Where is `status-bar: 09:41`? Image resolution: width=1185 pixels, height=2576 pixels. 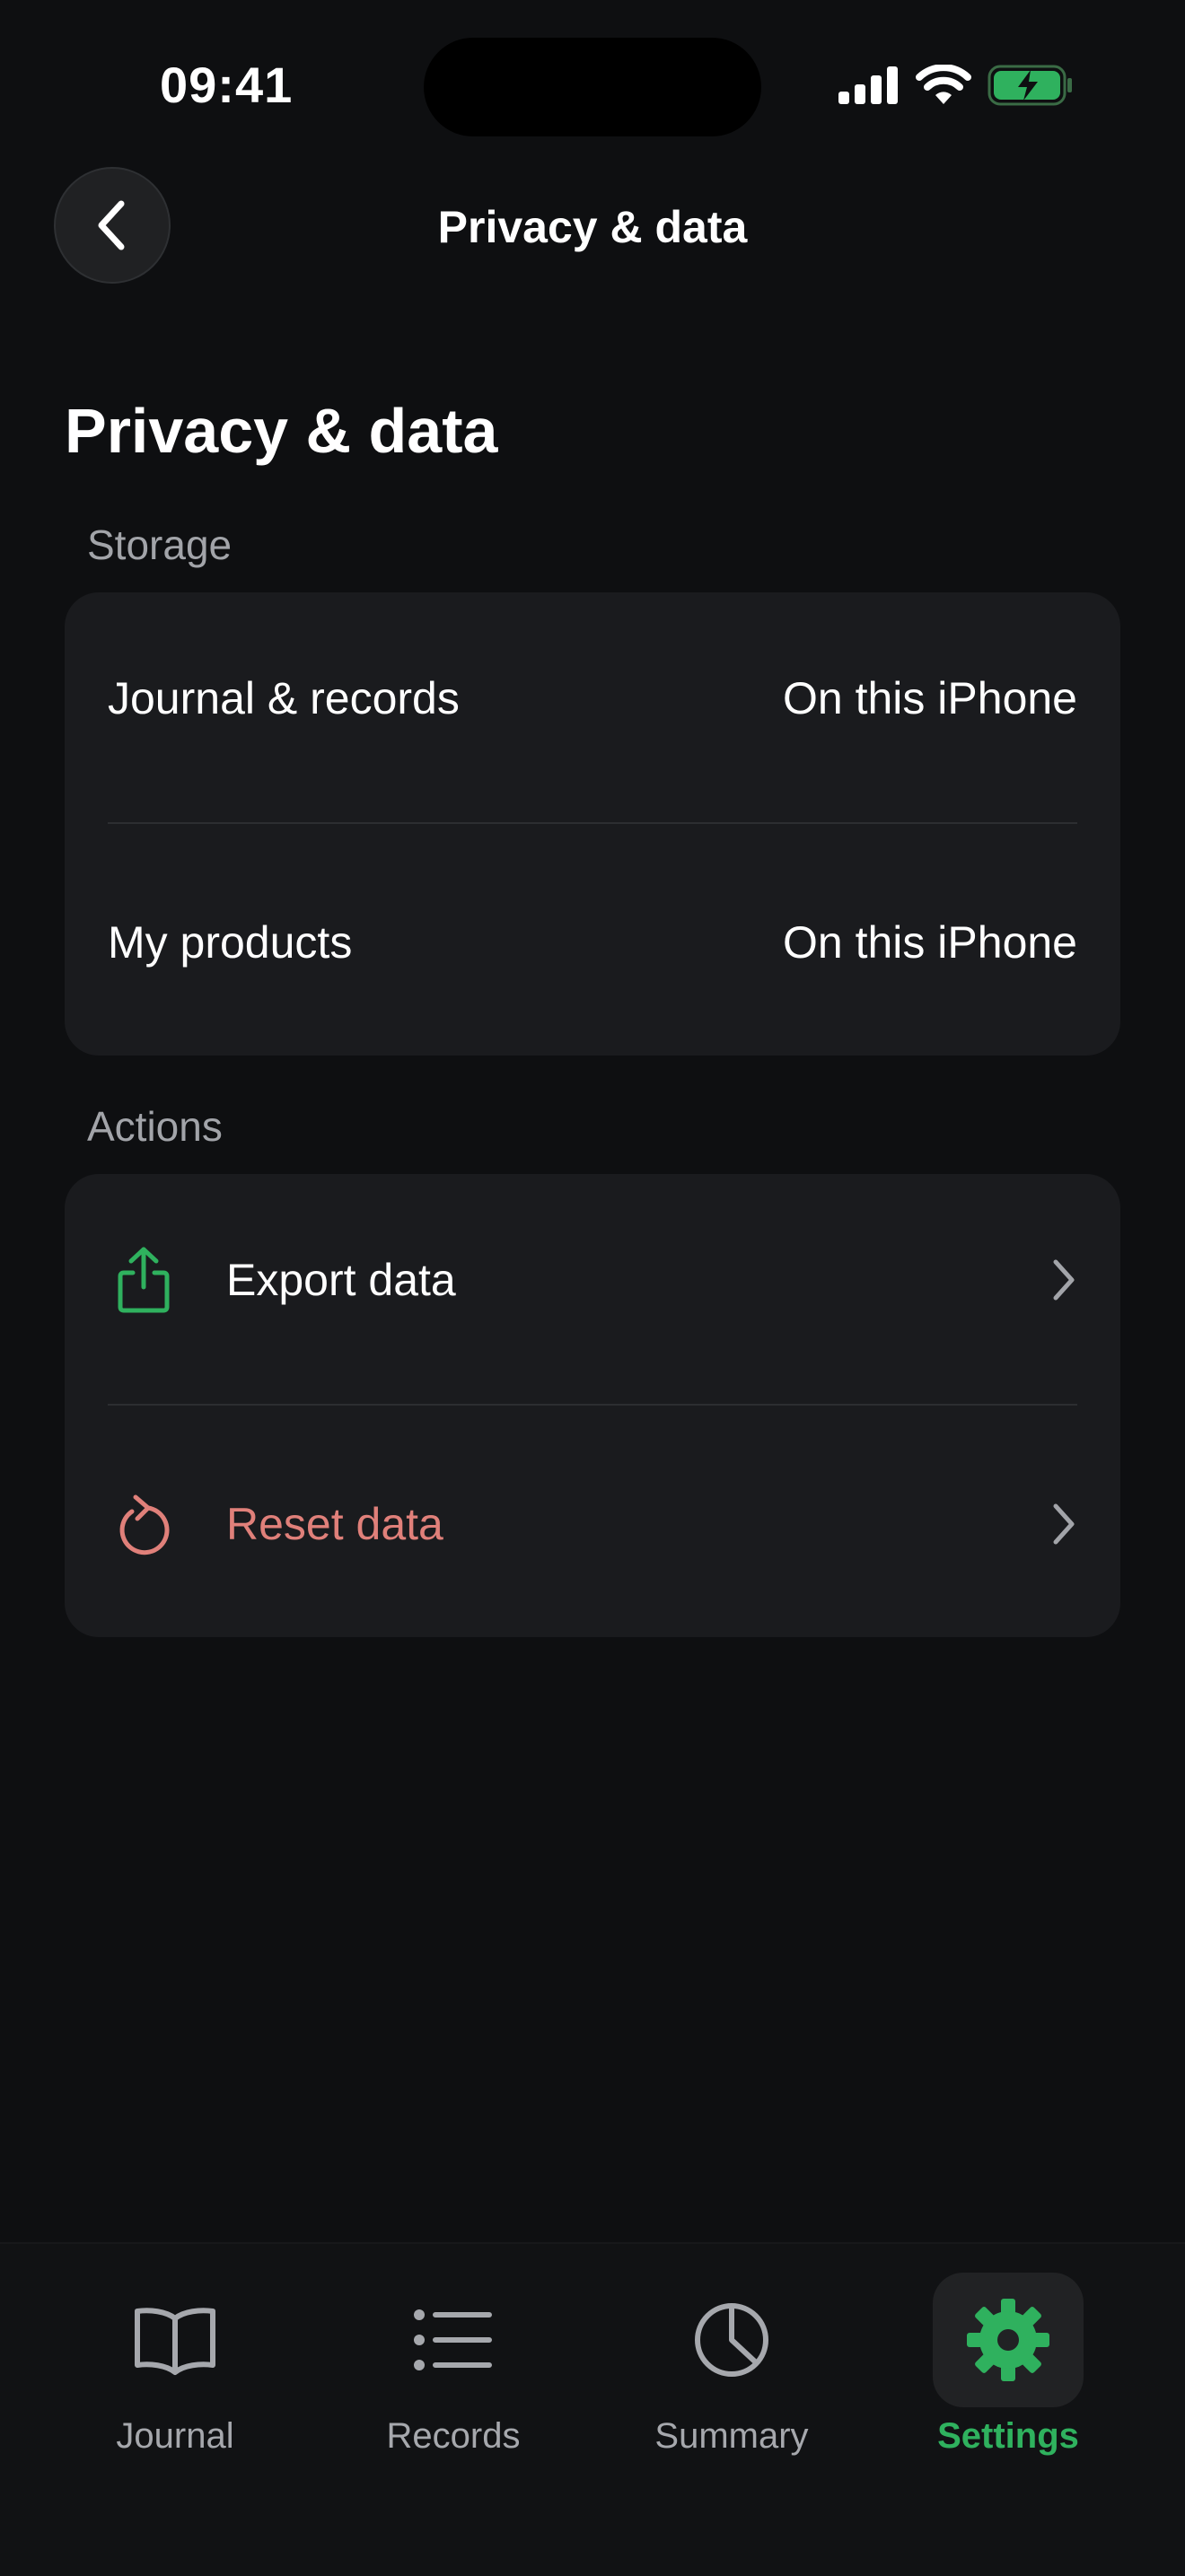
status-bar: 09:41 is located at coordinates (592, 85).